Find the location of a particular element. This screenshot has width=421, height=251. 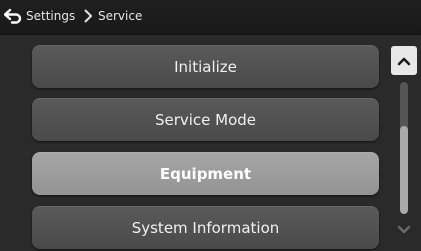

menu-item-service-mode: Service Mode is located at coordinates (205, 119).